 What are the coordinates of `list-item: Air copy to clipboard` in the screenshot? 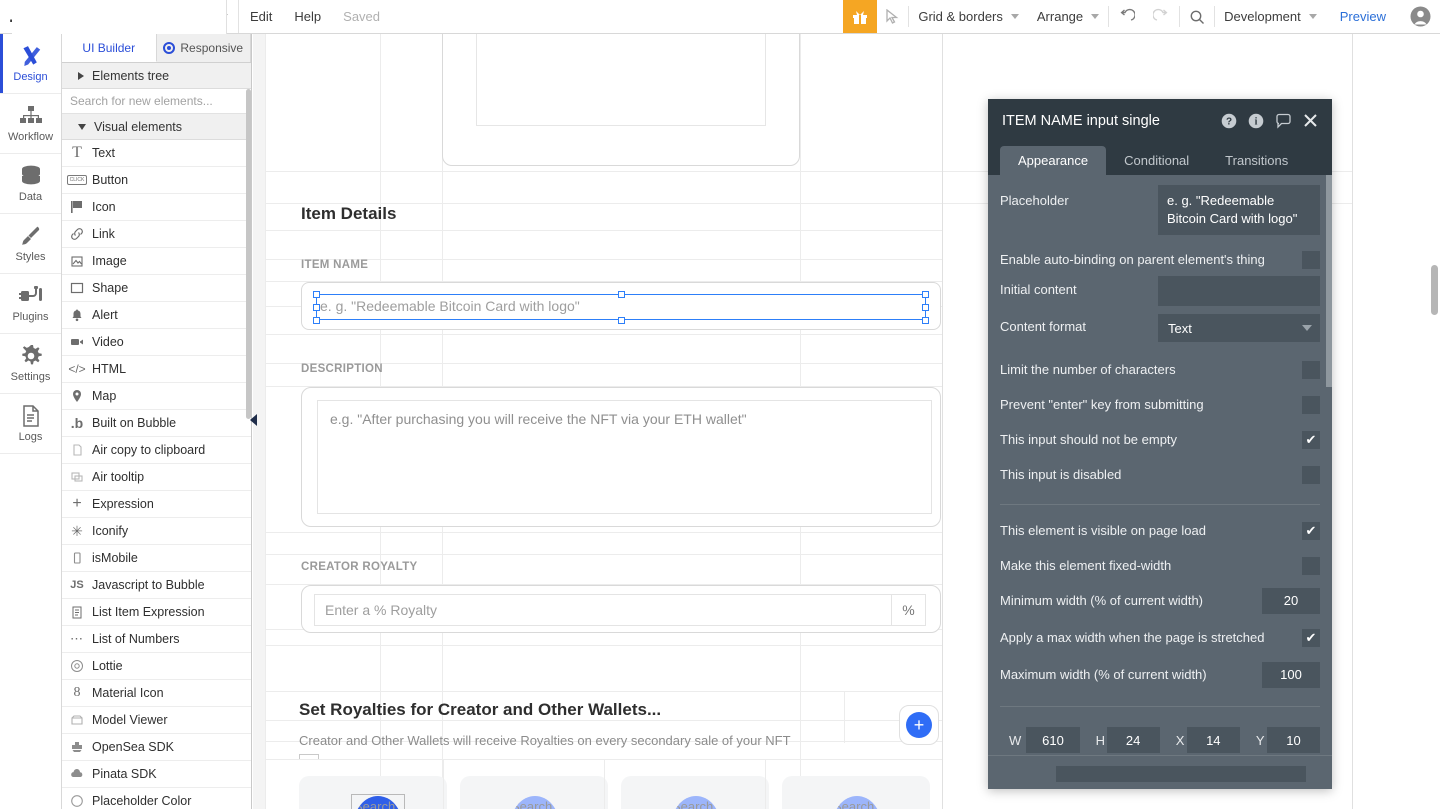 It's located at (156, 450).